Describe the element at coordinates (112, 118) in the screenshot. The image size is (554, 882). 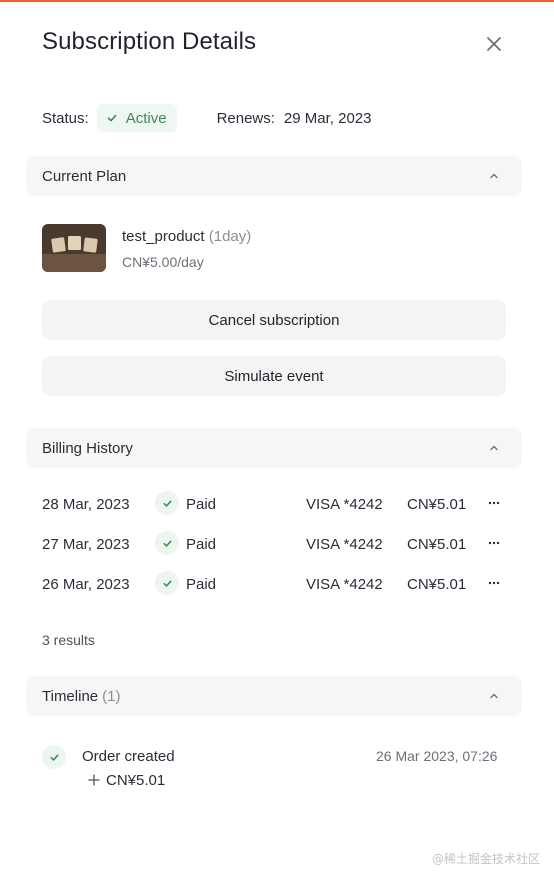
I see `check-icon` at that location.